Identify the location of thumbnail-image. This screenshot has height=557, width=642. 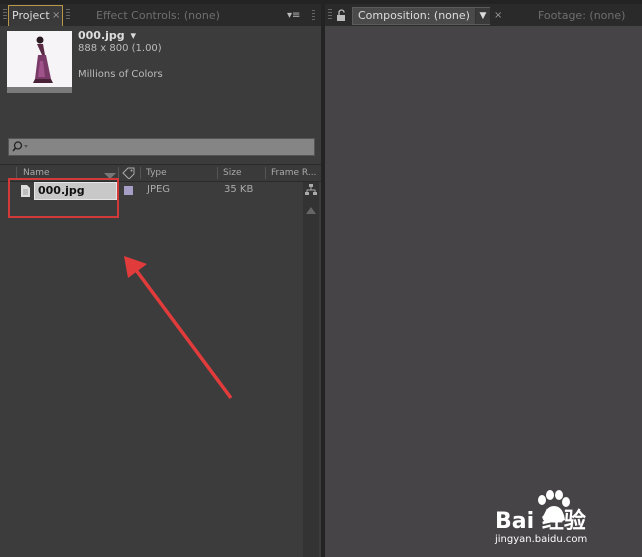
(39, 59).